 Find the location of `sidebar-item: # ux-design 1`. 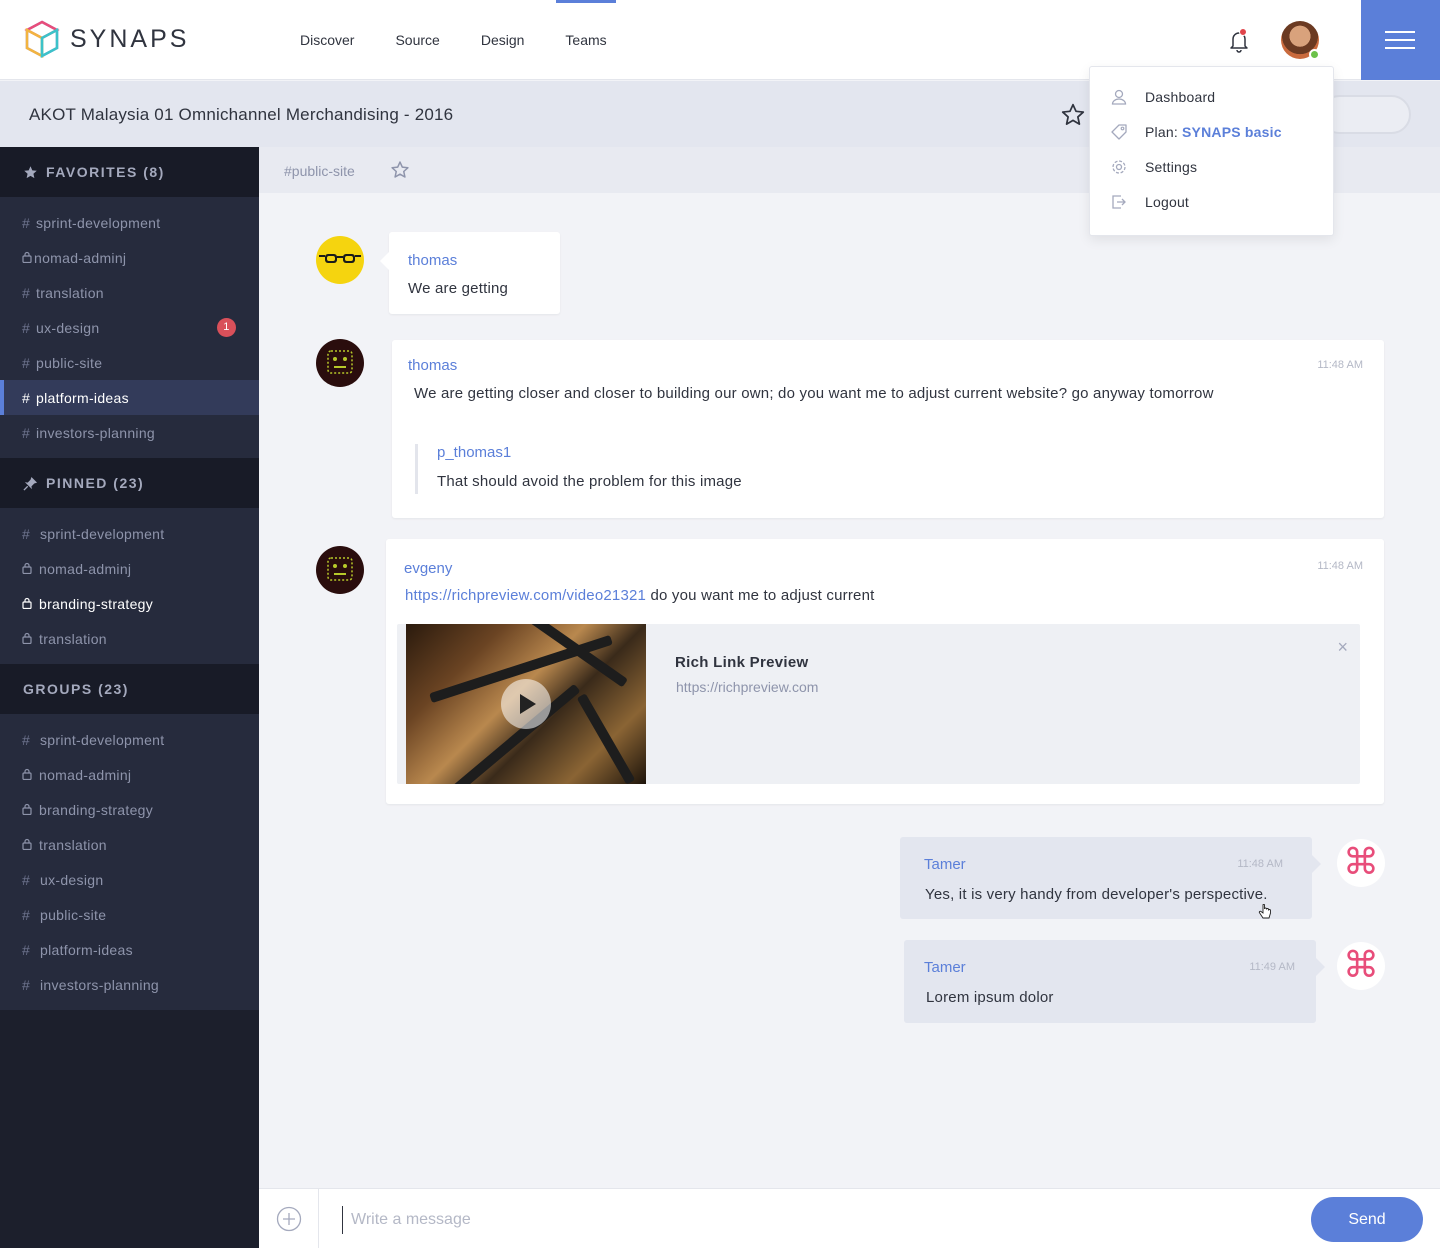

sidebar-item: # ux-design 1 is located at coordinates (129, 327).